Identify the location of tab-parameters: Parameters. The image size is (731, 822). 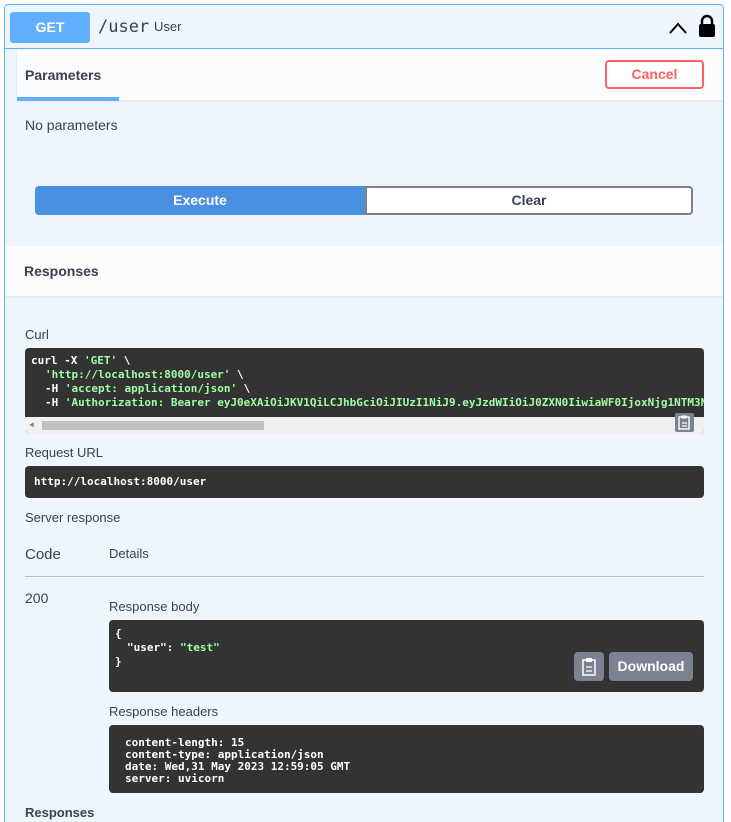
(63, 75).